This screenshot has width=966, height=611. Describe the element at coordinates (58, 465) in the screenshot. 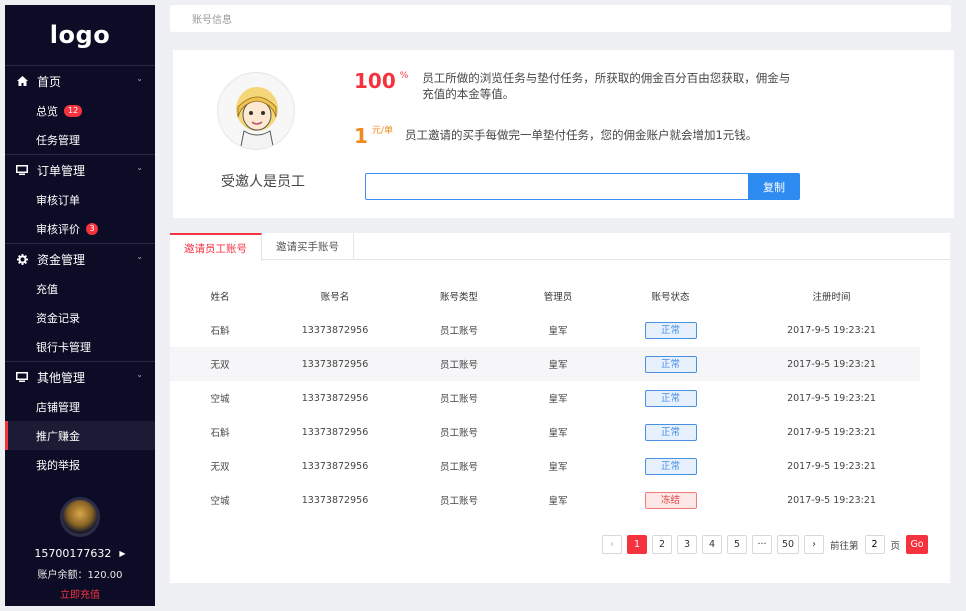

I see `sidebar-item-label: 我的举报` at that location.